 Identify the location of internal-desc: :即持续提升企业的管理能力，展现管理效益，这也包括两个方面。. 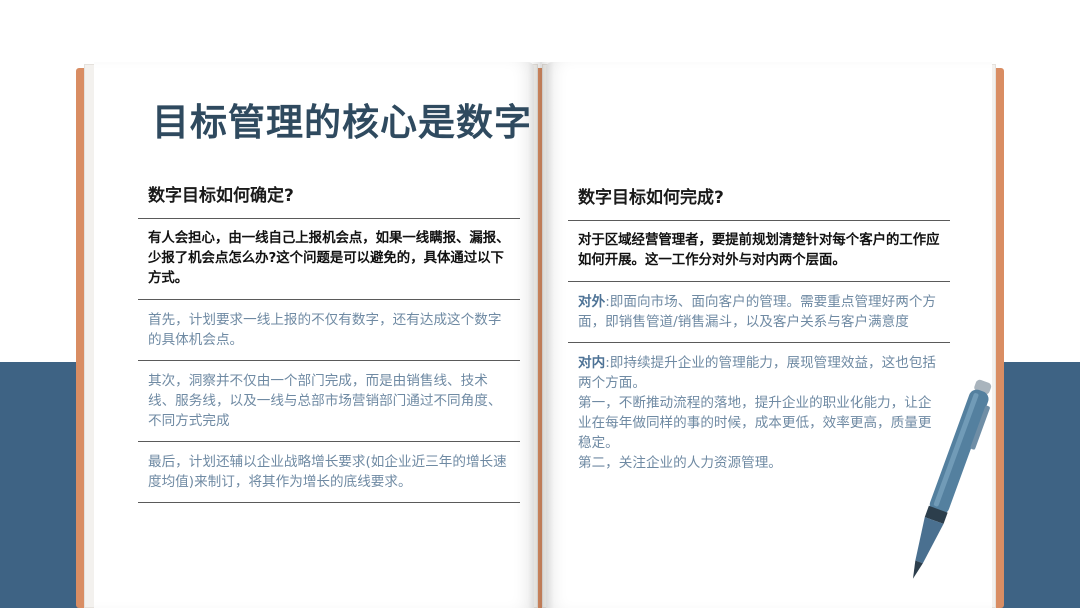
(757, 373).